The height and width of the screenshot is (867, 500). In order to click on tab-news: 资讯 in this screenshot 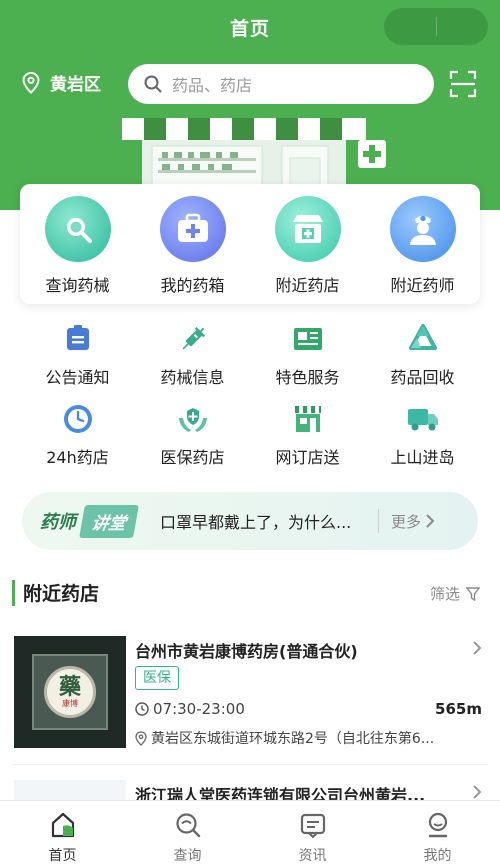, I will do `click(312, 834)`.